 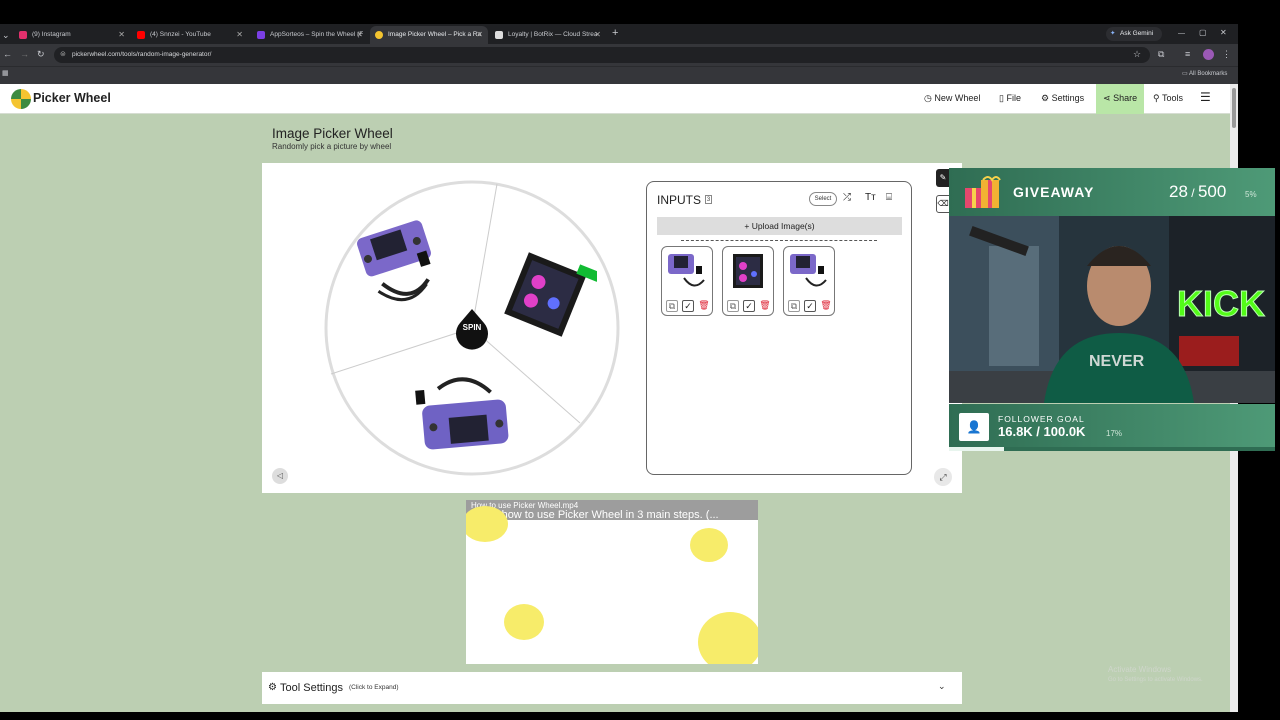 What do you see at coordinates (1140, 669) in the screenshot?
I see `activate-windows-title: Activate Windows` at bounding box center [1140, 669].